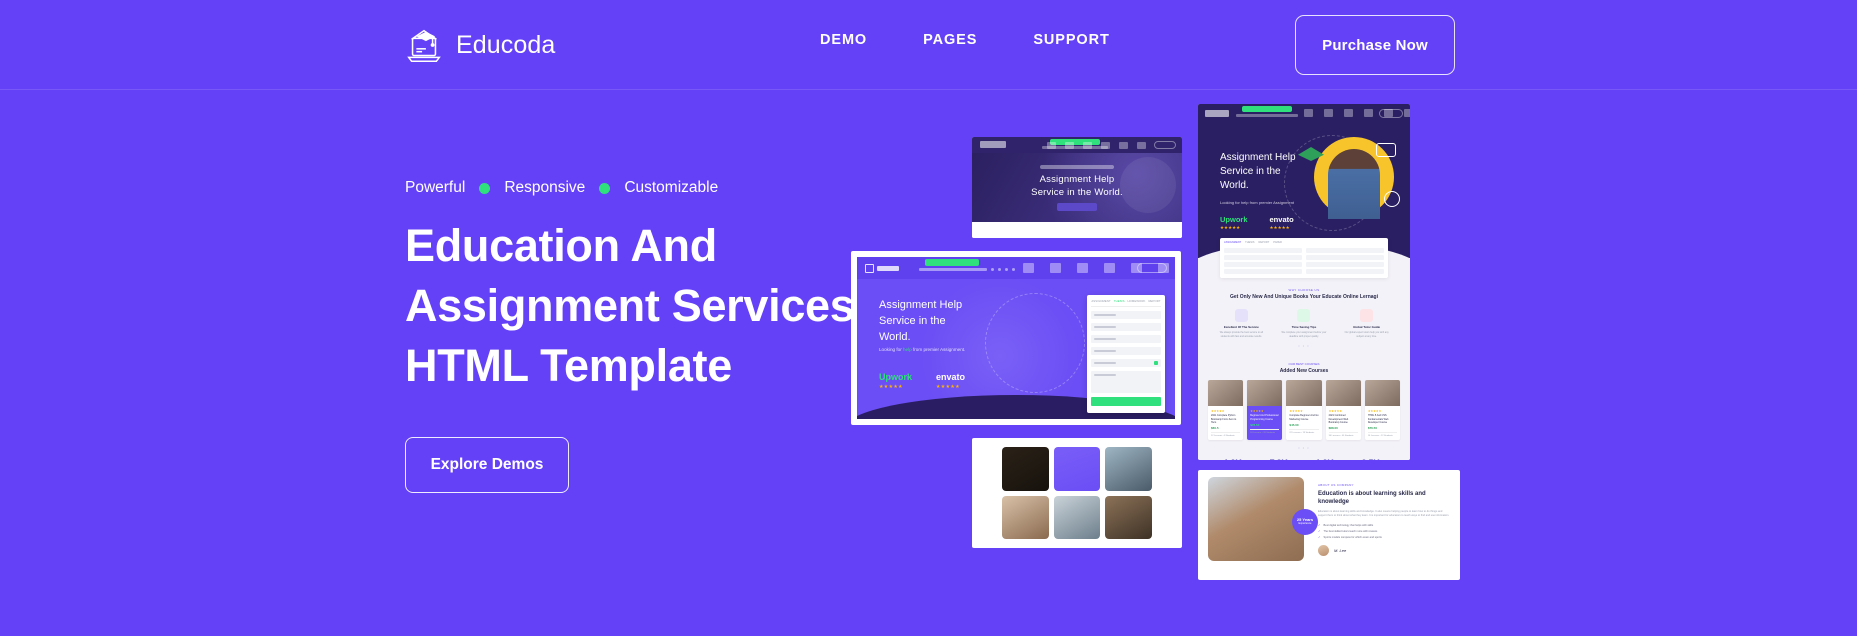 The height and width of the screenshot is (636, 1857). Describe the element at coordinates (1391, 113) in the screenshot. I see `right-login-button` at that location.